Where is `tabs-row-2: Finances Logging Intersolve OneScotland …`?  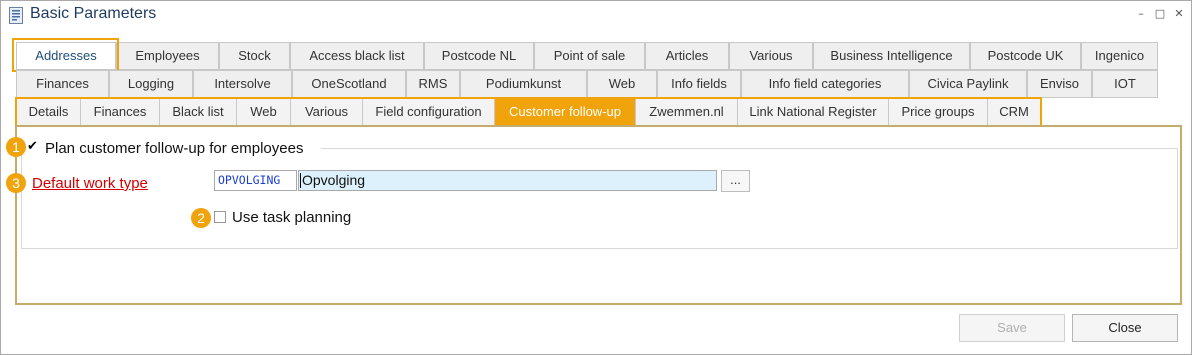
tabs-row-2: Finances Logging Intersolve OneScotland … is located at coordinates (596, 84).